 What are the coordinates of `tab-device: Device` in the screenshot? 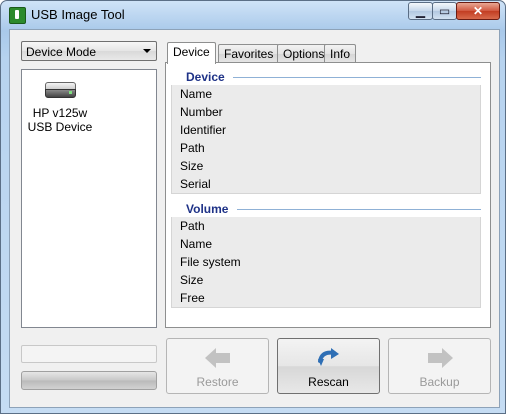 It's located at (191, 53).